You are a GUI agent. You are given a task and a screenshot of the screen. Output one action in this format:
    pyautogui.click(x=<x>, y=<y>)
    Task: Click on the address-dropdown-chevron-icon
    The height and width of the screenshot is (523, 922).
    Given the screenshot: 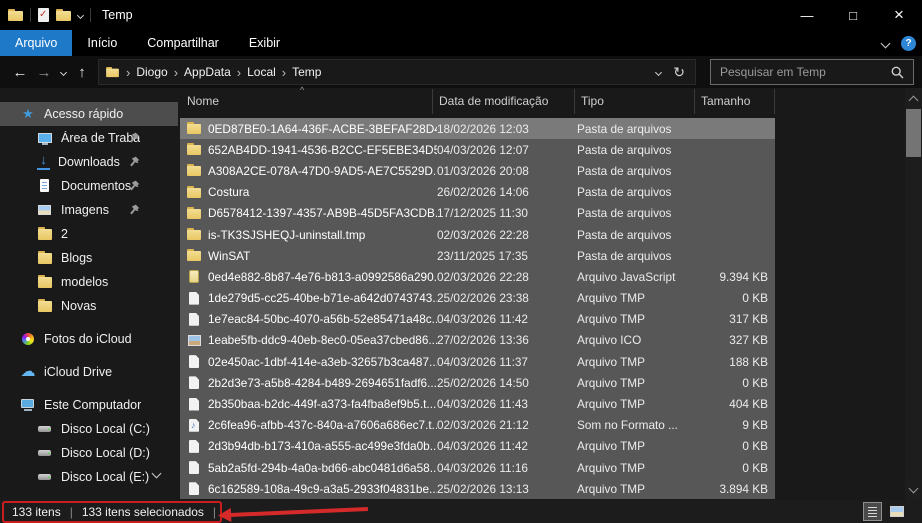 What is the action you would take?
    pyautogui.click(x=659, y=72)
    